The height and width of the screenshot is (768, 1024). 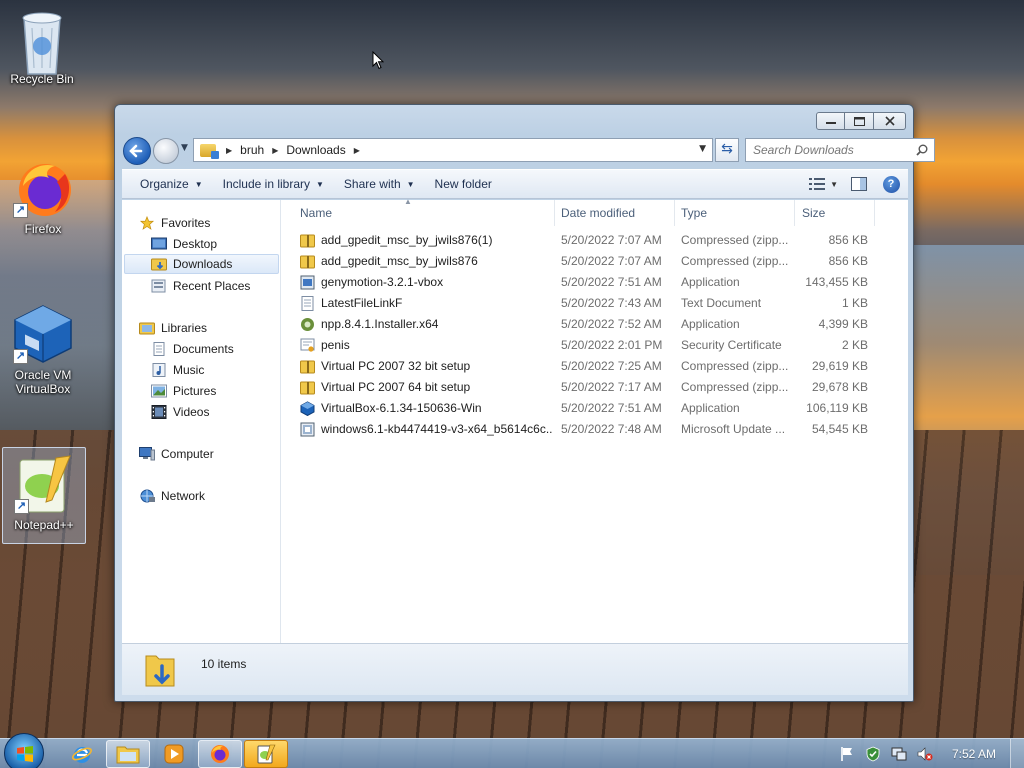 What do you see at coordinates (735, 213) in the screenshot?
I see `column-header-type: Type` at bounding box center [735, 213].